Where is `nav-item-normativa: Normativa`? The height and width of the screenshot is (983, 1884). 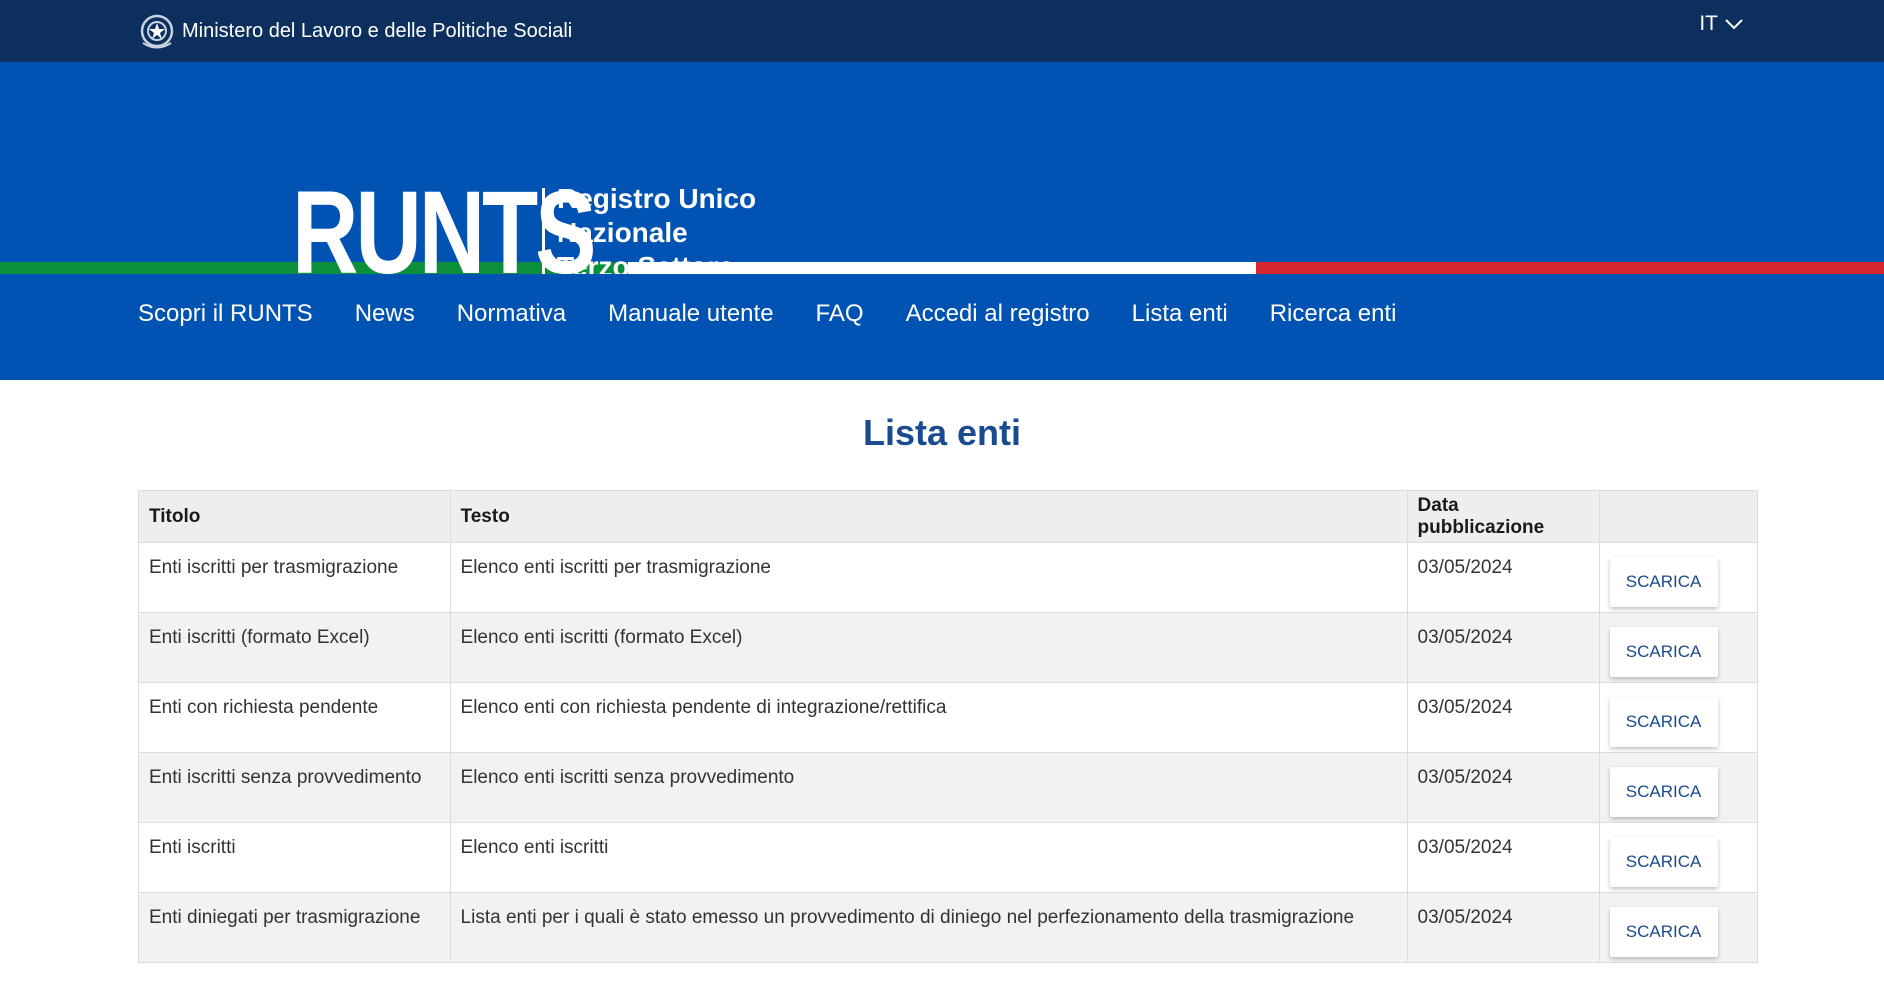
nav-item-normativa: Normativa is located at coordinates (511, 314).